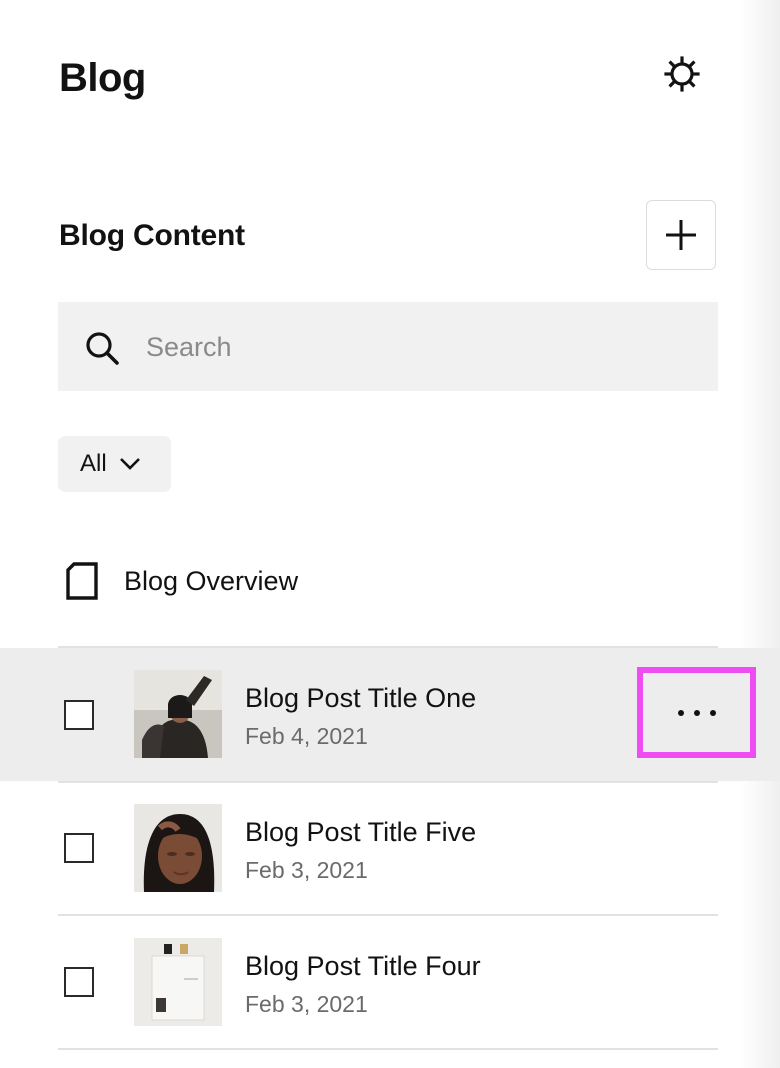 Image resolution: width=780 pixels, height=1068 pixels. I want to click on page-title: Blog, so click(102, 78).